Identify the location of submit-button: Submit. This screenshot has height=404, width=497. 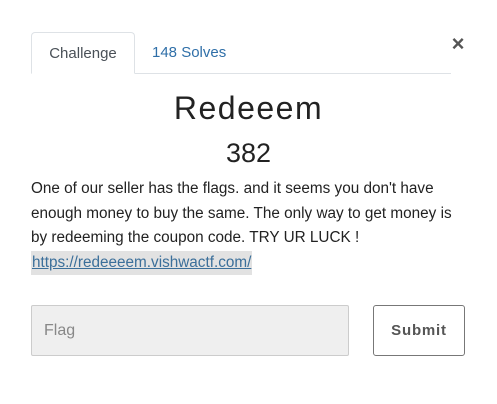
(419, 330).